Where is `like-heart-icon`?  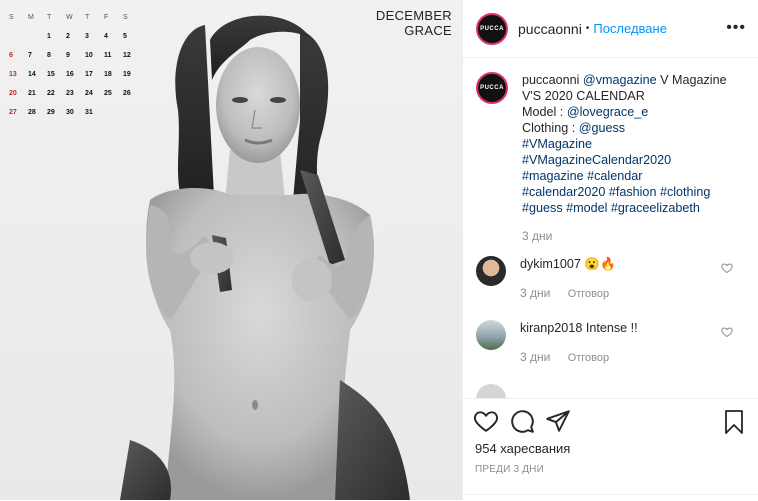
like-heart-icon is located at coordinates (486, 421).